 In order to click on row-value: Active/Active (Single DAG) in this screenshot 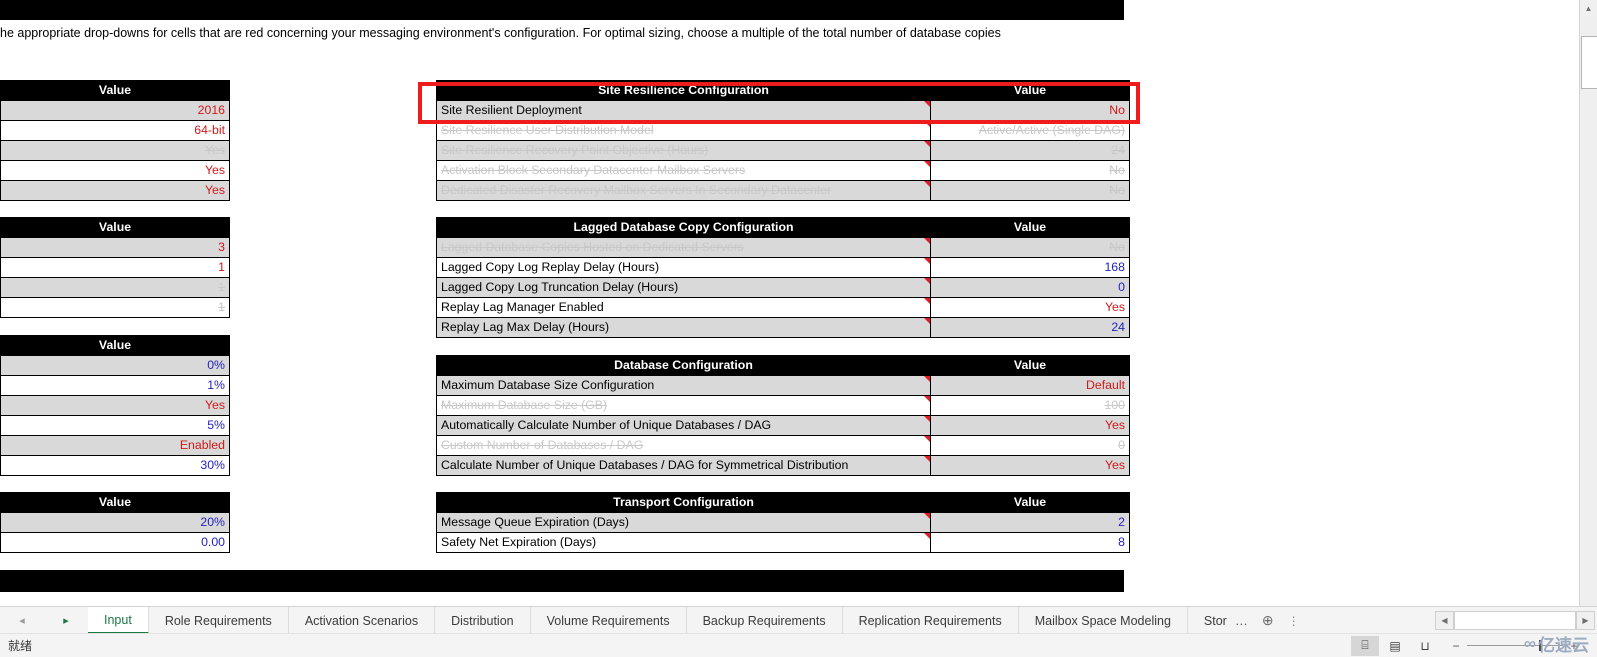, I will do `click(1030, 130)`.